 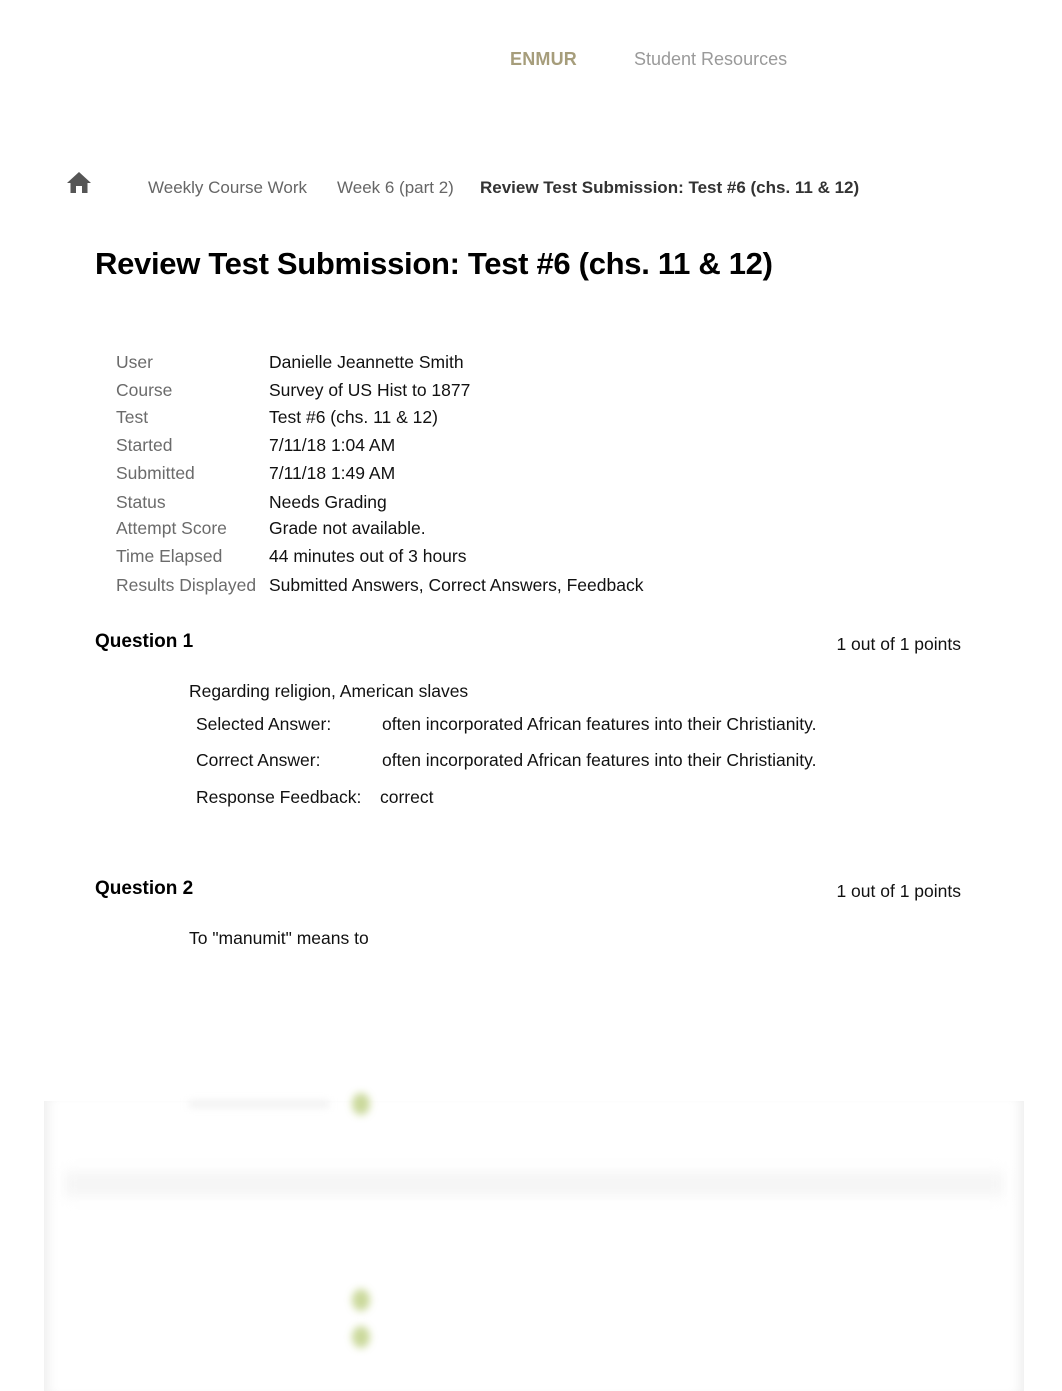 I want to click on question-text: Regarding religion, American slaves, so click(x=329, y=691).